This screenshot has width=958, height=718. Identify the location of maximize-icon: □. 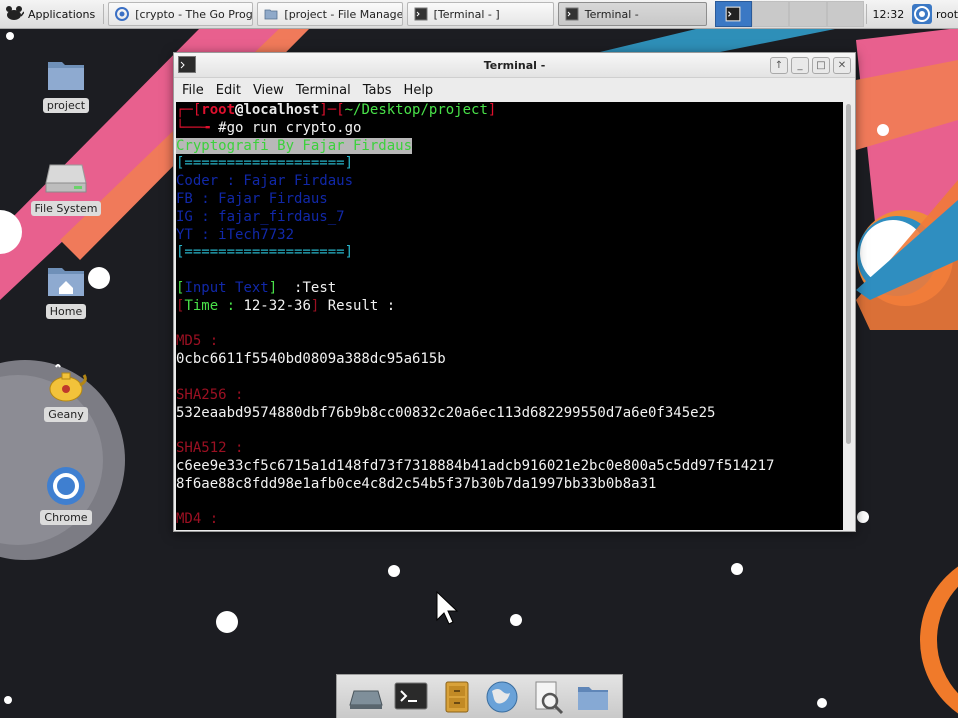
(821, 65).